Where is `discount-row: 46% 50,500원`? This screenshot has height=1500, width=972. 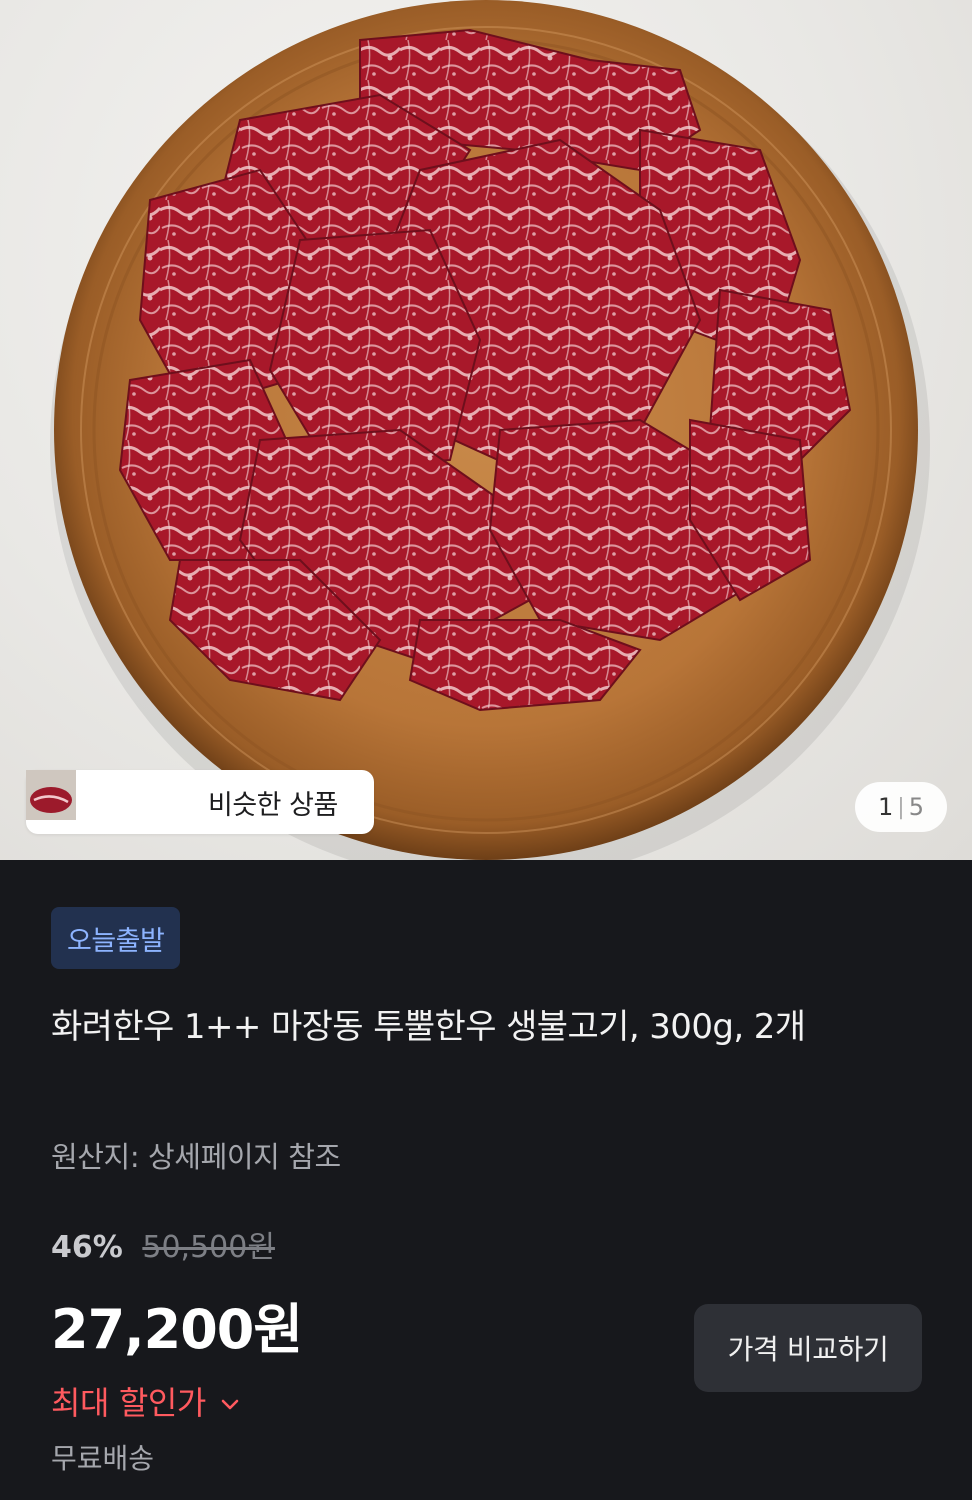 discount-row: 46% 50,500원 is located at coordinates (163, 1244).